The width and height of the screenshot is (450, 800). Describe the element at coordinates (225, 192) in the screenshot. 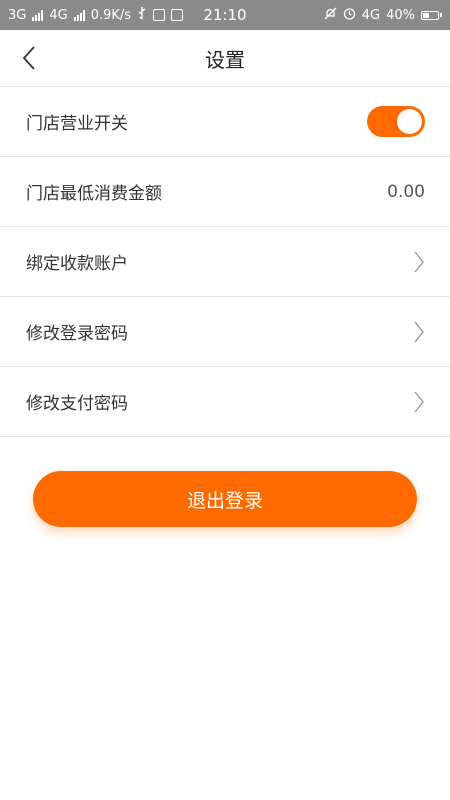

I see `min-spend-row: 门店最低消费金额 0.00` at that location.